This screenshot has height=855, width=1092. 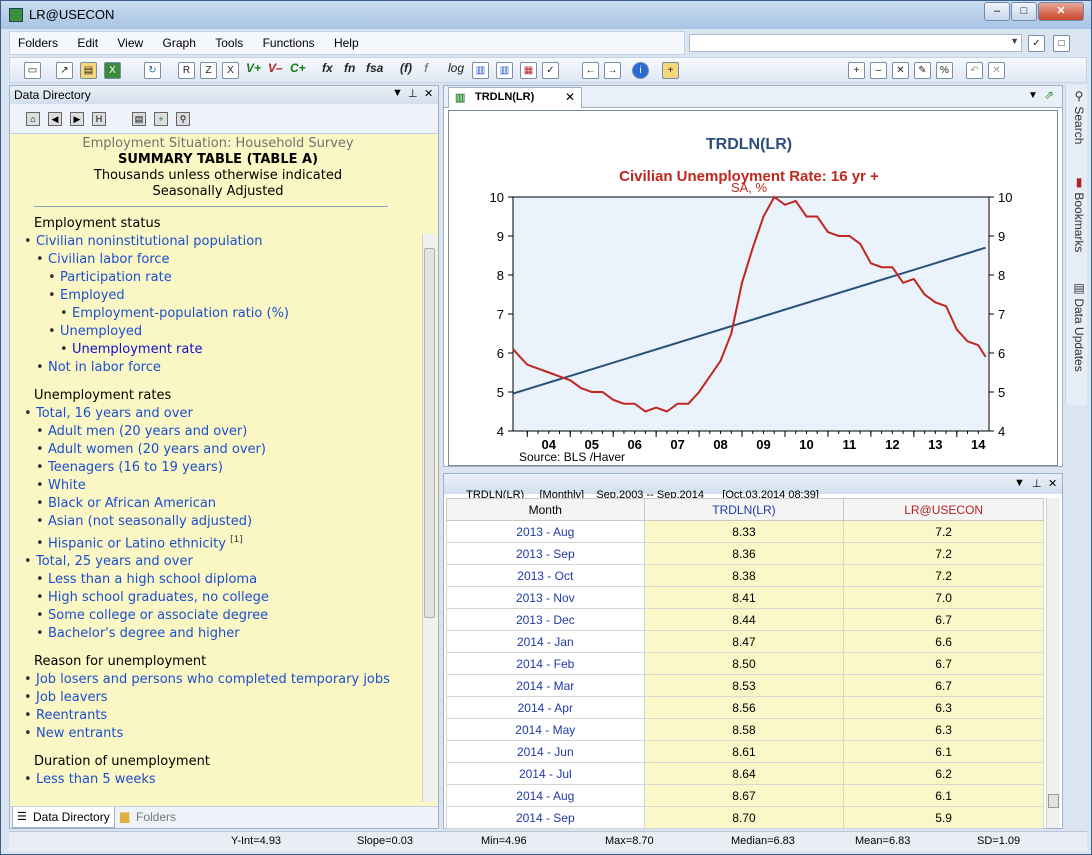 What do you see at coordinates (229, 542) in the screenshot?
I see `list-item-hispanic: Hispanic or Latino ethnicity [1]` at bounding box center [229, 542].